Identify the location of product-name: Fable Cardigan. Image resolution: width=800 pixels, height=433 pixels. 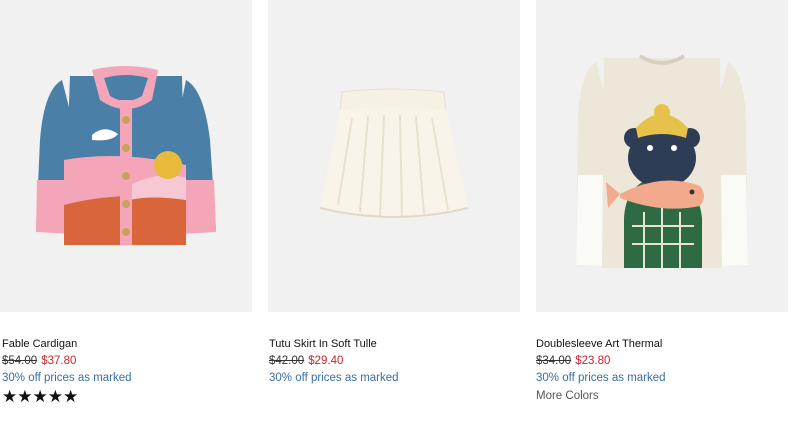
(39, 344).